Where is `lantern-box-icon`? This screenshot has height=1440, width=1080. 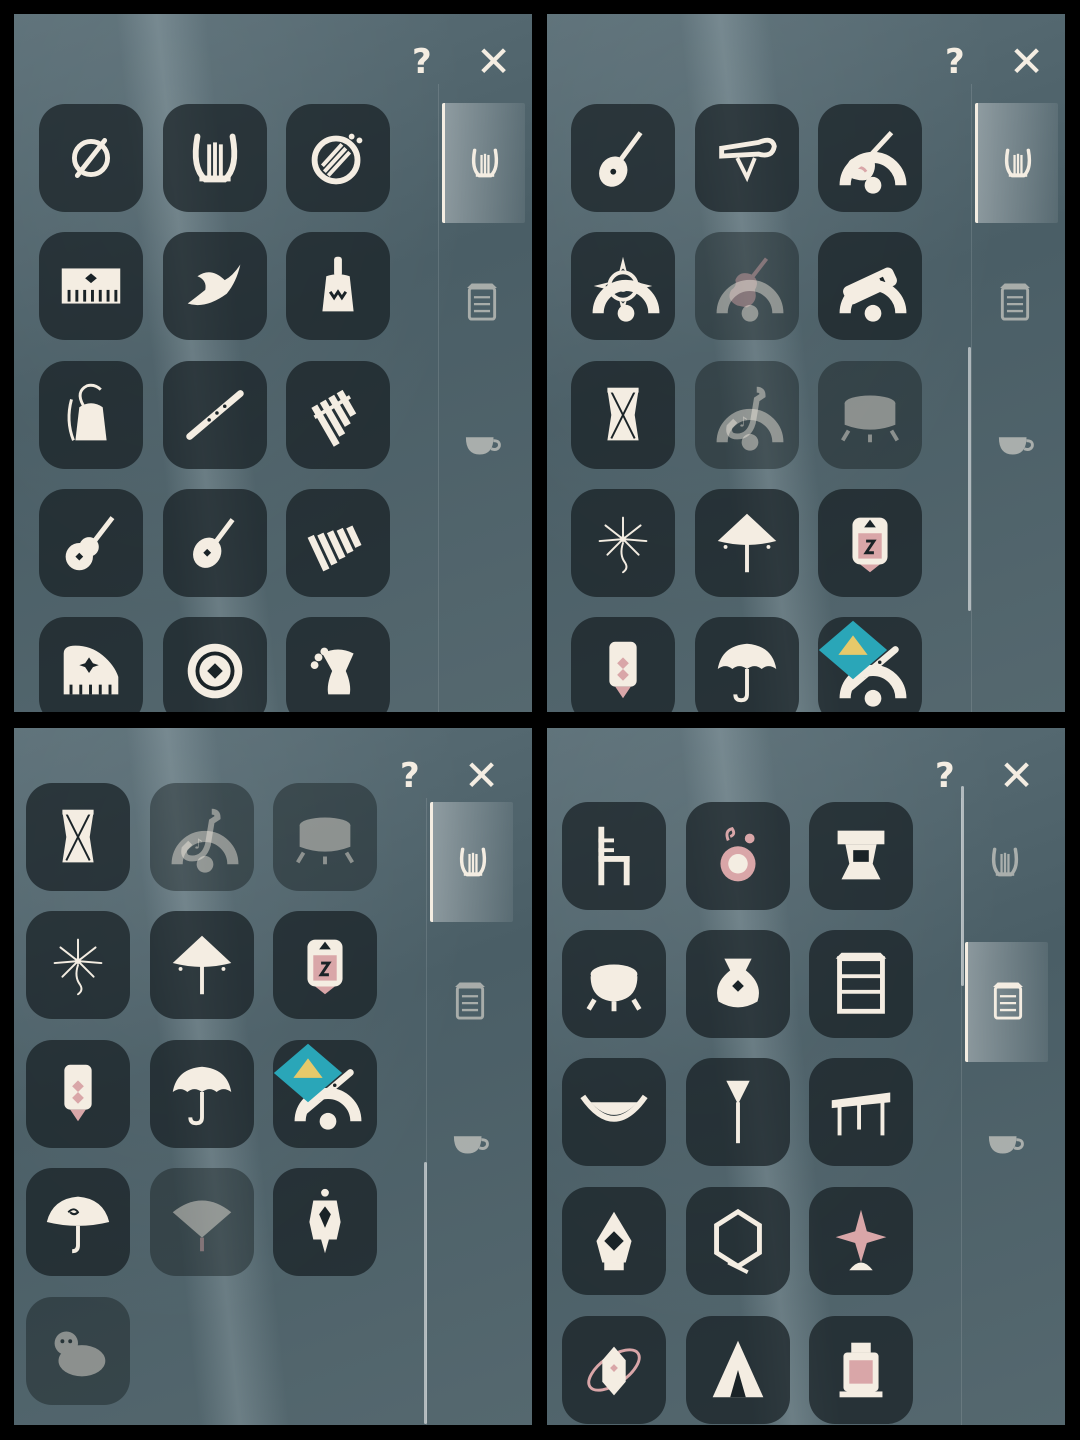
lantern-box-icon is located at coordinates (325, 967).